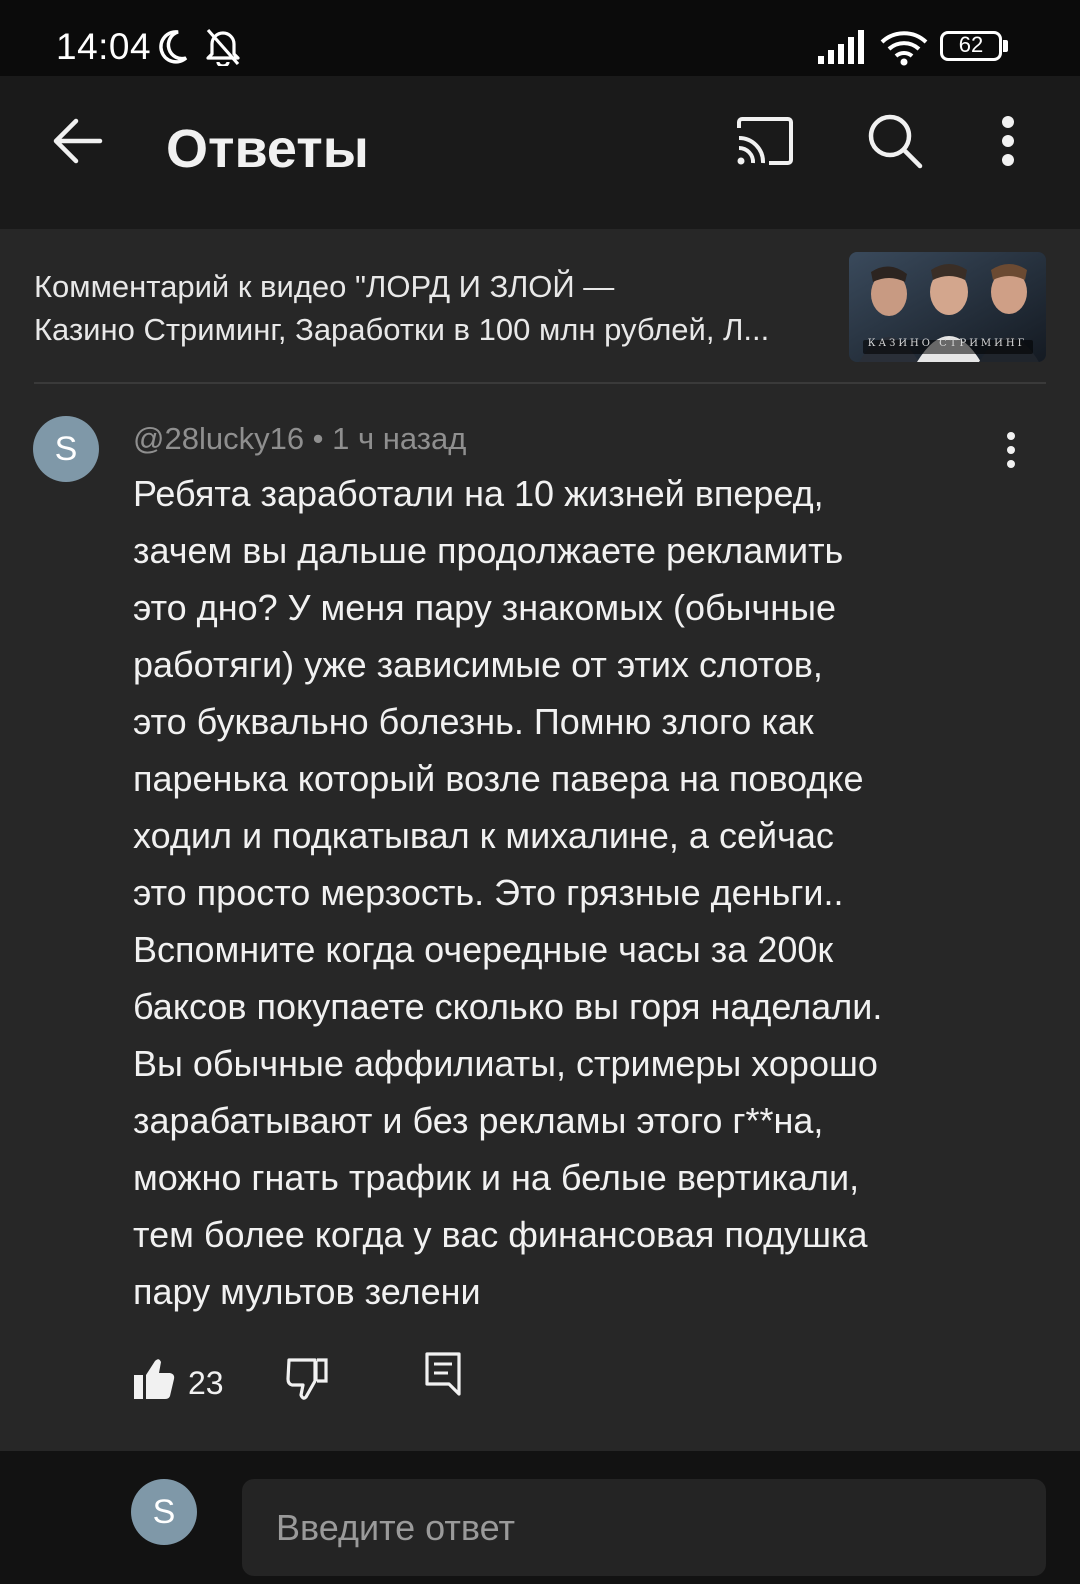  What do you see at coordinates (496, 1177) in the screenshot?
I see `comment-line: можно гнать трафик и на белые вертикали,` at bounding box center [496, 1177].